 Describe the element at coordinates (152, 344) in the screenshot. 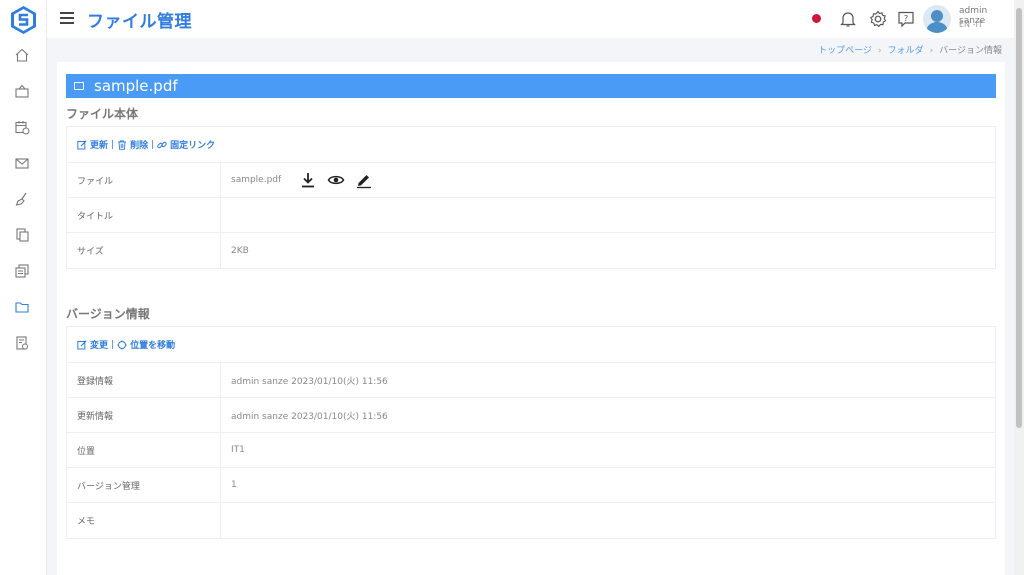

I see `move-position-button: 位置を移動` at that location.